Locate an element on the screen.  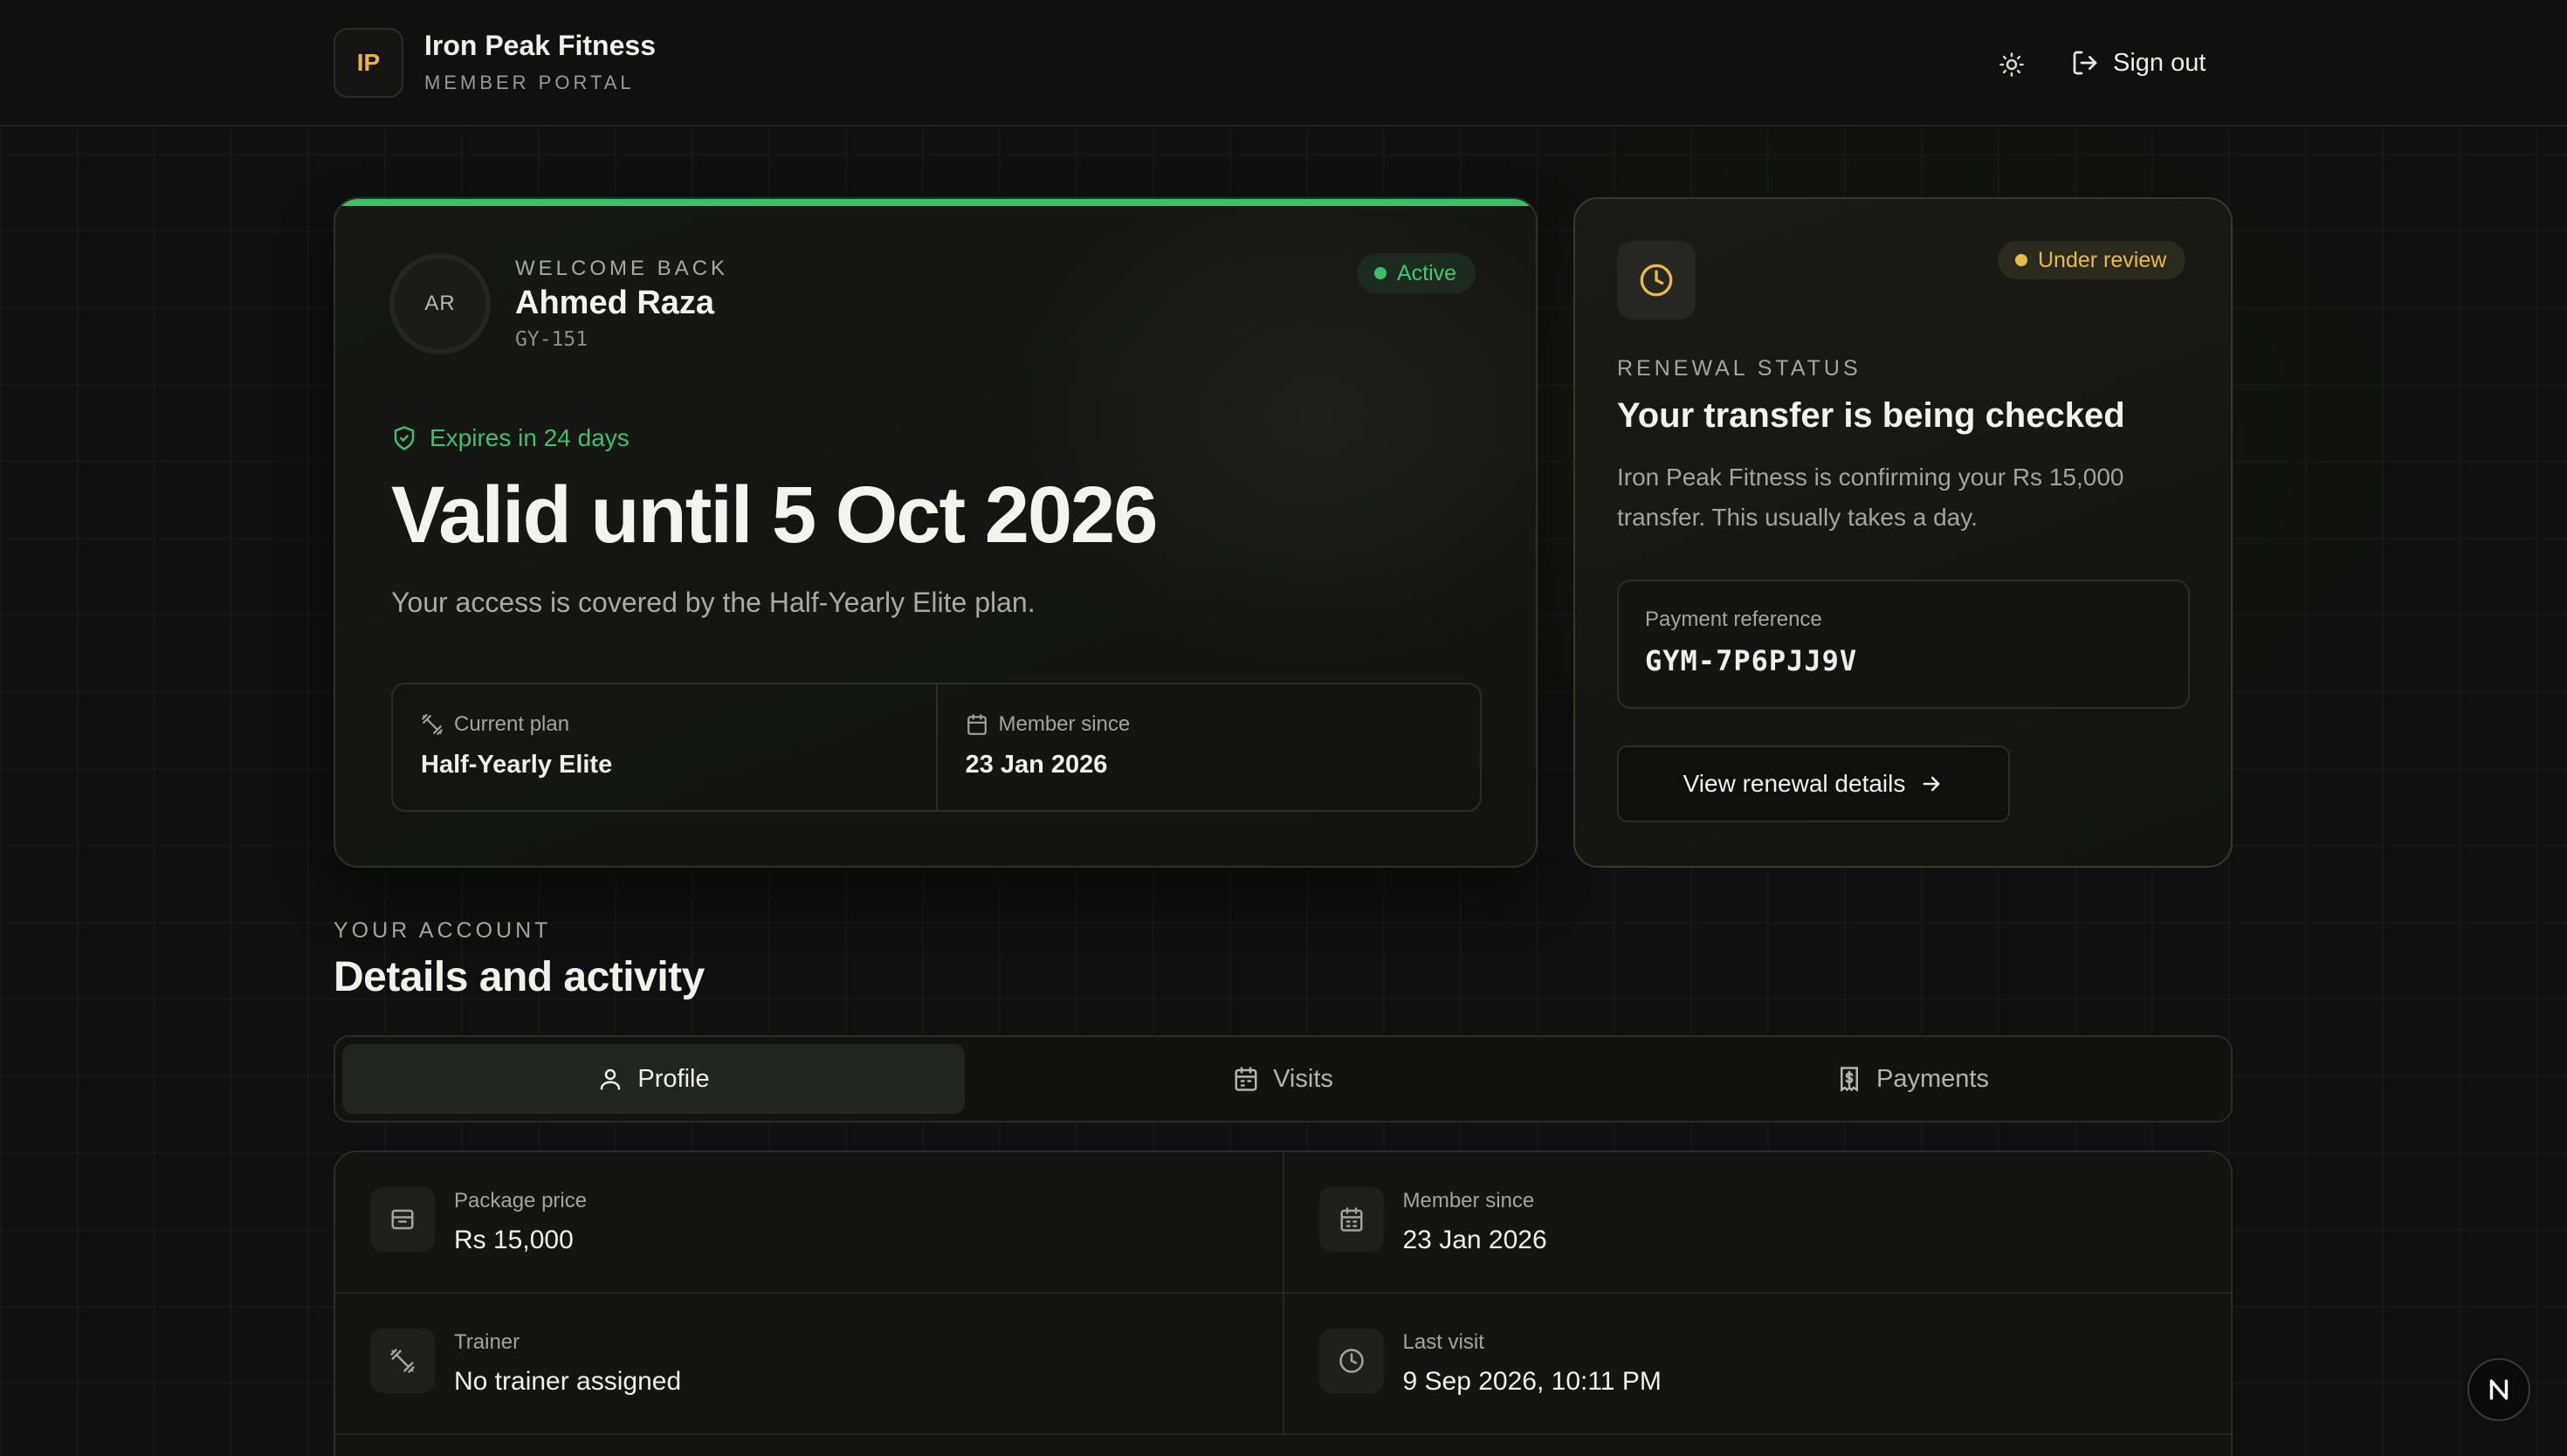
user-icon is located at coordinates (610, 1079).